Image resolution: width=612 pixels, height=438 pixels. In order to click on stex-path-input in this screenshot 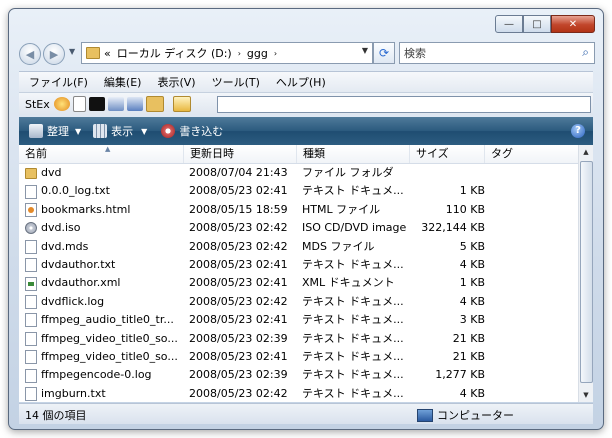, I will do `click(404, 104)`.